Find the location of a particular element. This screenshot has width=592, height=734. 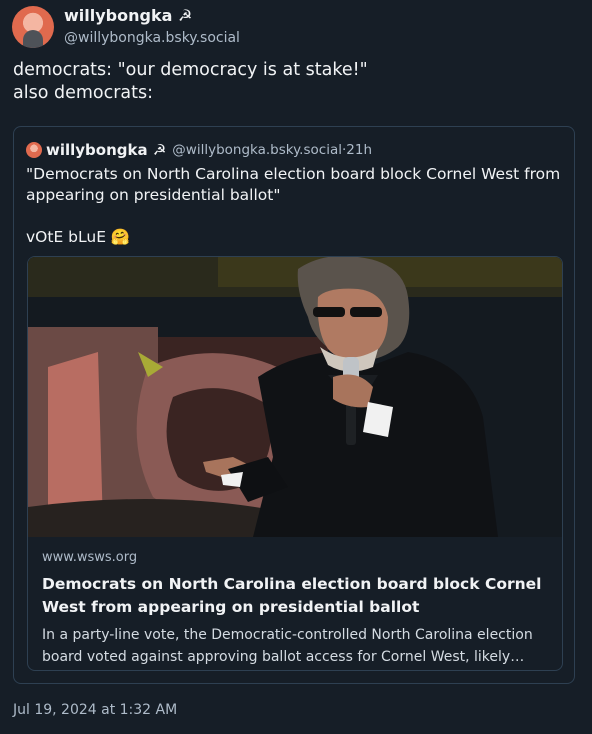

link-domain: www.wsws.org is located at coordinates (90, 557).